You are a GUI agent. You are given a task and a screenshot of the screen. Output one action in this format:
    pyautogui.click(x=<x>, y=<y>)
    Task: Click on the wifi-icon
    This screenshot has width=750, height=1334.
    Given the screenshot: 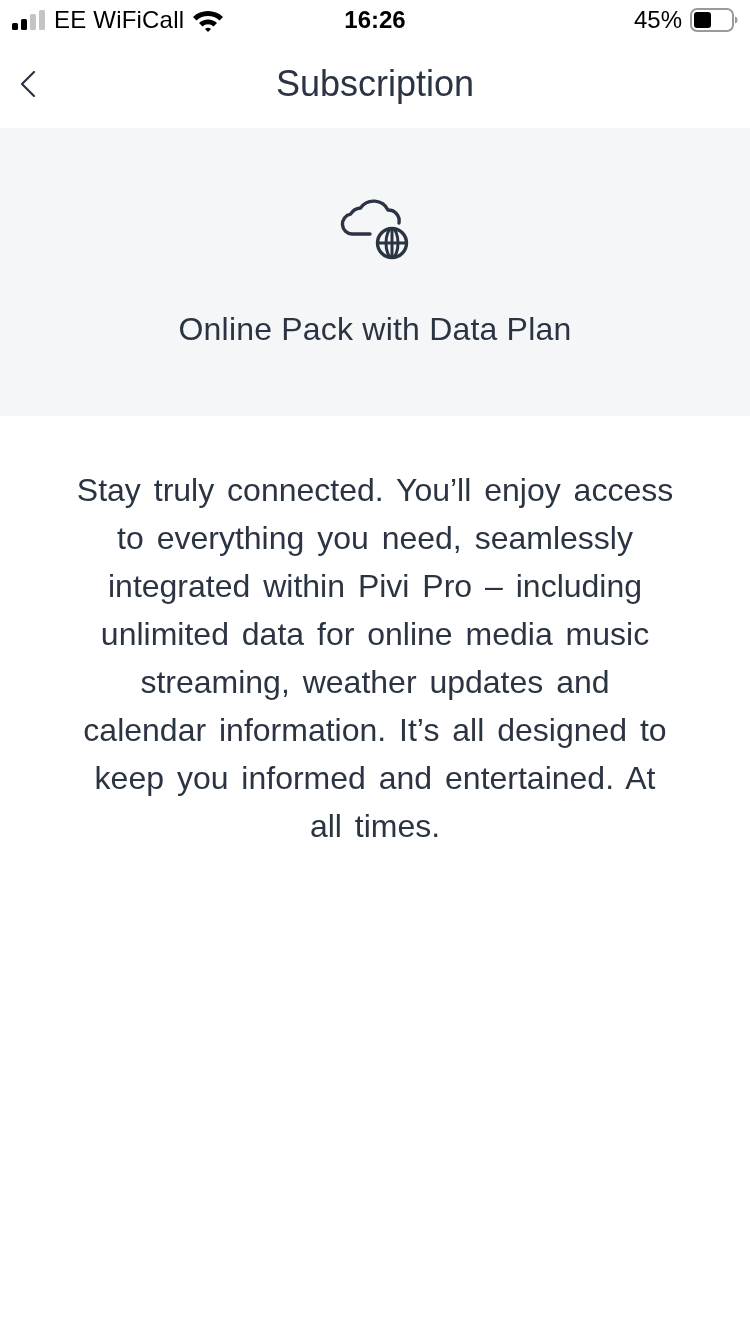 What is the action you would take?
    pyautogui.click(x=208, y=20)
    